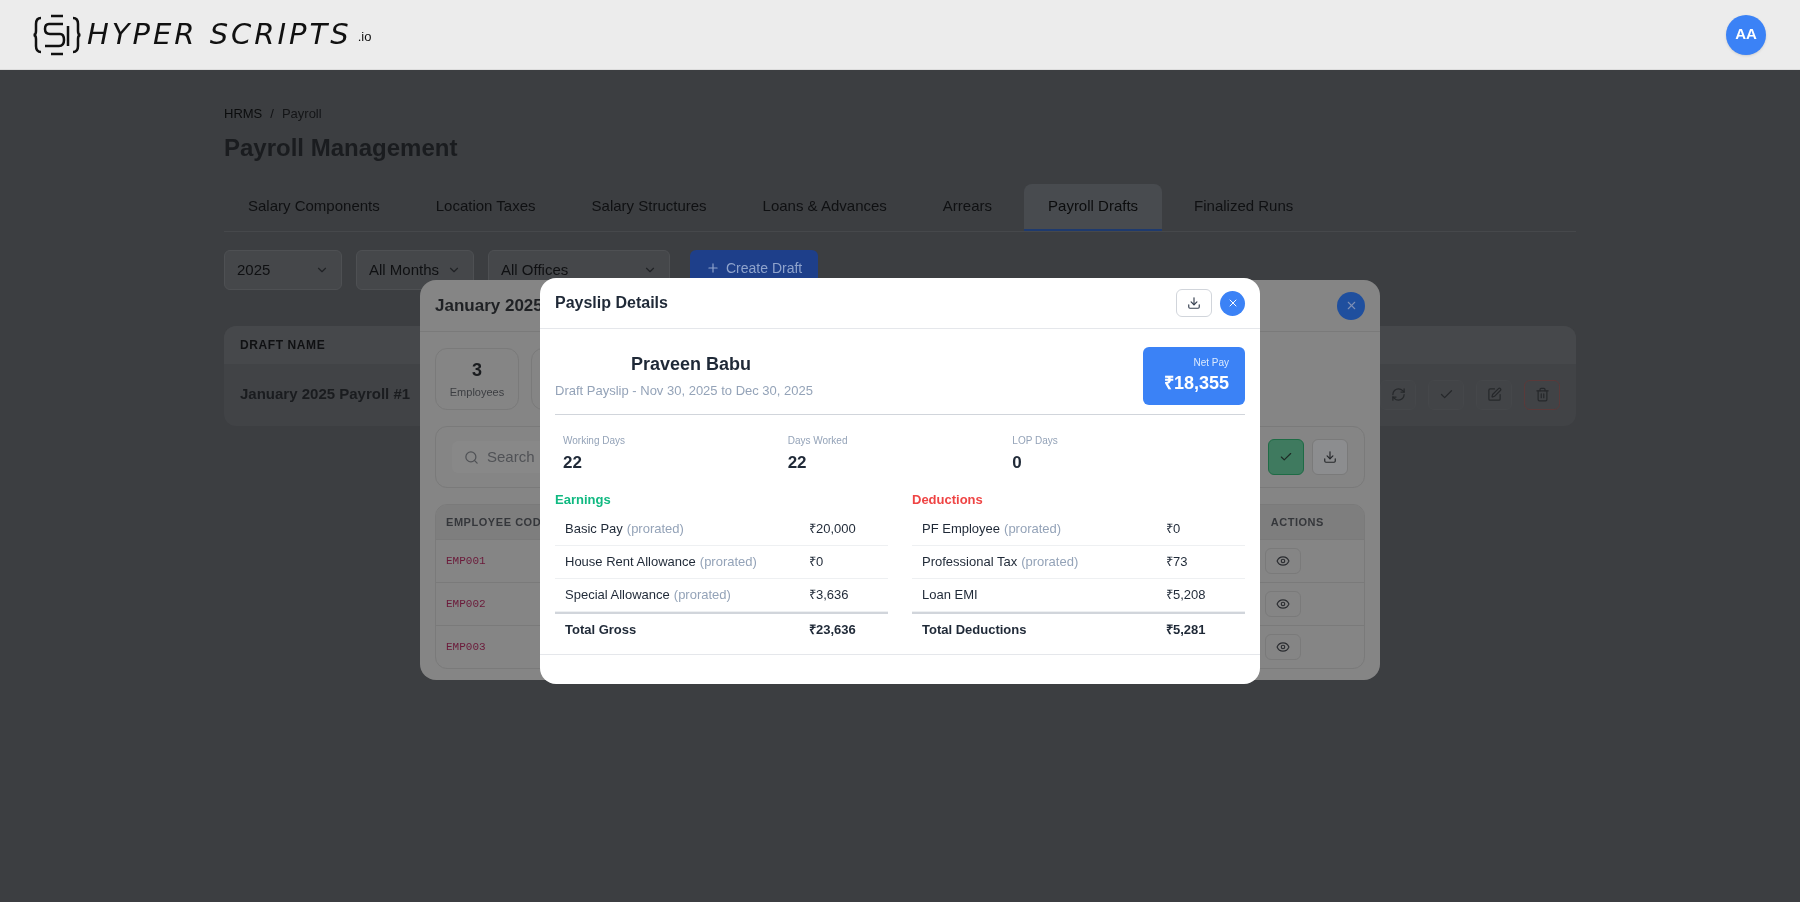  What do you see at coordinates (1196, 383) in the screenshot?
I see `net-pay-amount: ₹18,355` at bounding box center [1196, 383].